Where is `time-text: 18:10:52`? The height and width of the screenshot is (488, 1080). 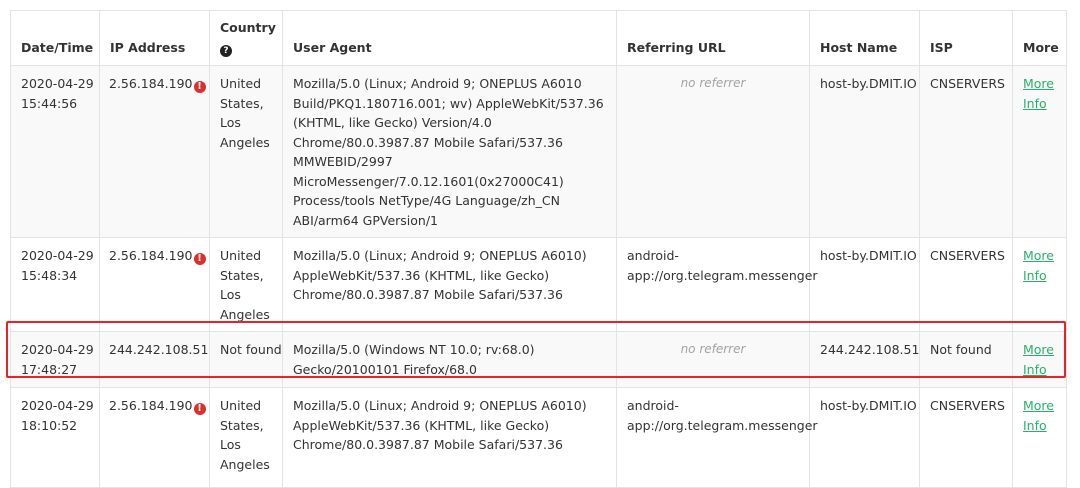 time-text: 18:10:52 is located at coordinates (49, 425).